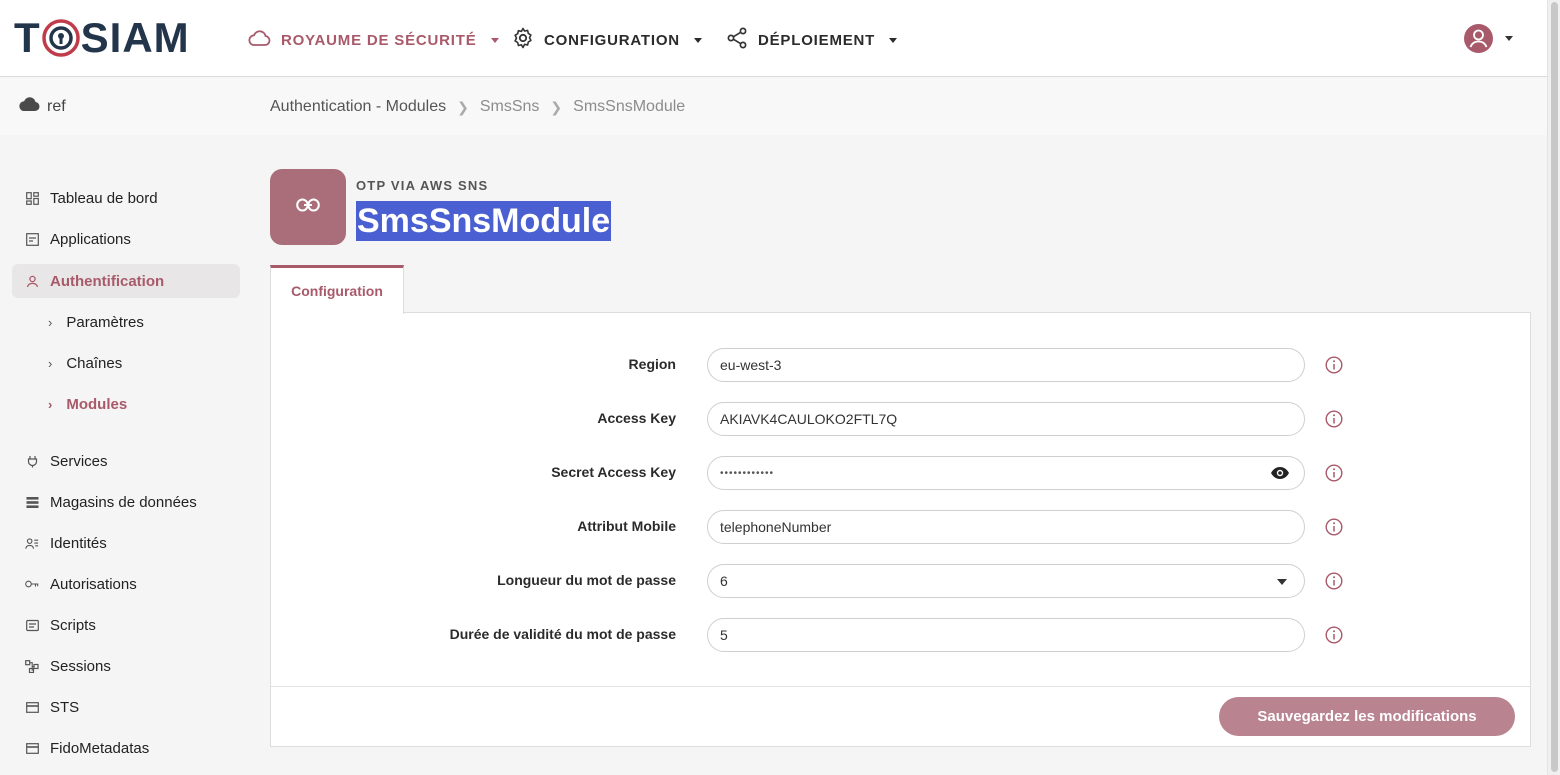 The image size is (1560, 775). I want to click on password-length-label: Longueur du mot de passe, so click(586, 580).